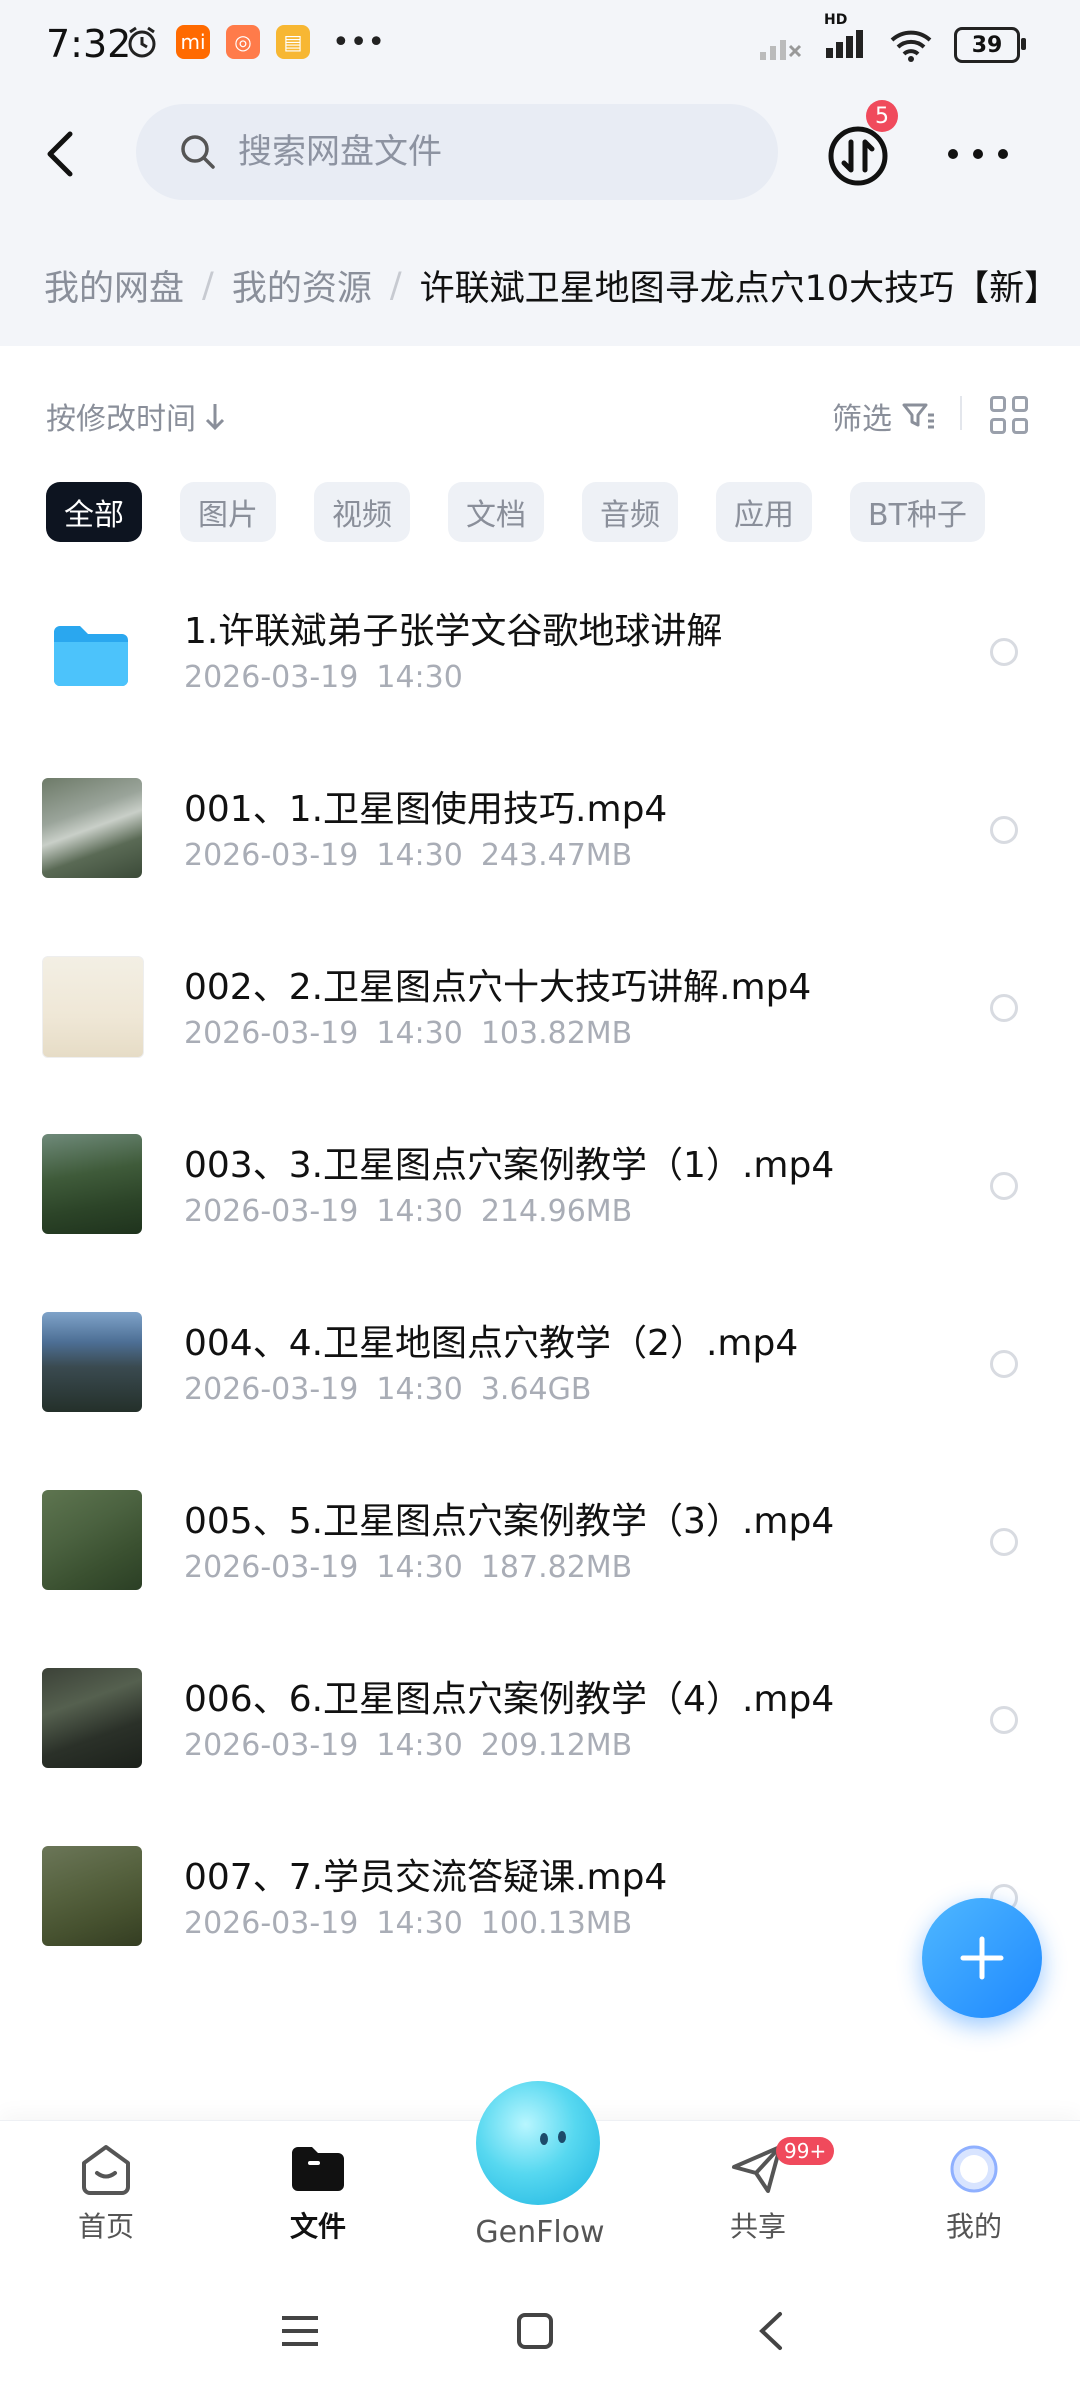  I want to click on file-name: 005、5.卫星图点穴案例教学（3）.mp4, so click(509, 1521).